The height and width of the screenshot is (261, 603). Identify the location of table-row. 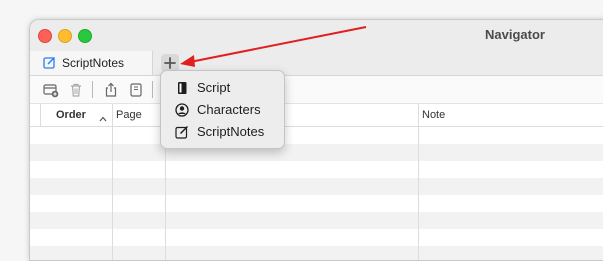
(316, 253).